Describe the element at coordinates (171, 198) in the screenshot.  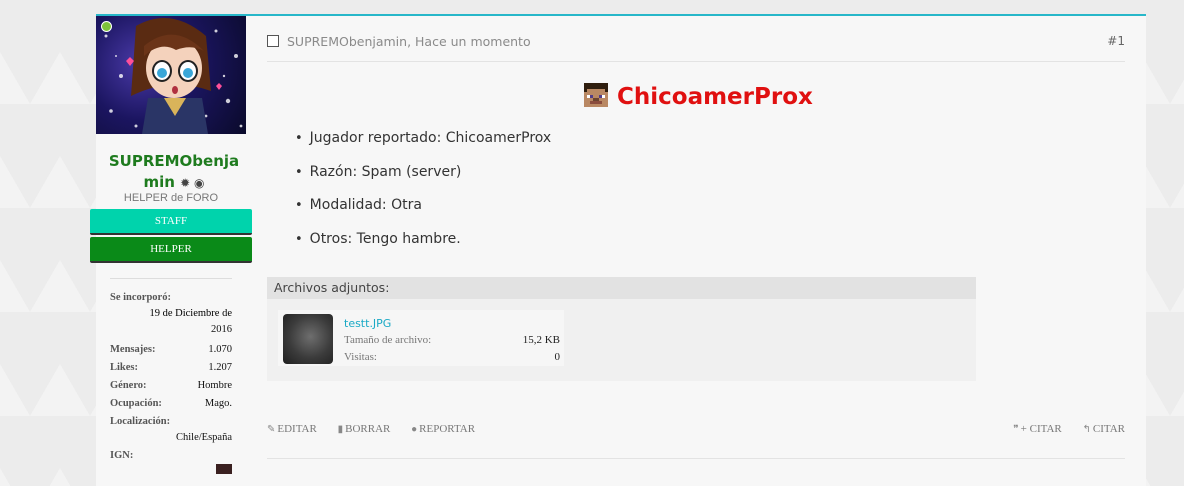
I see `user-title: HELPER de FORO` at that location.